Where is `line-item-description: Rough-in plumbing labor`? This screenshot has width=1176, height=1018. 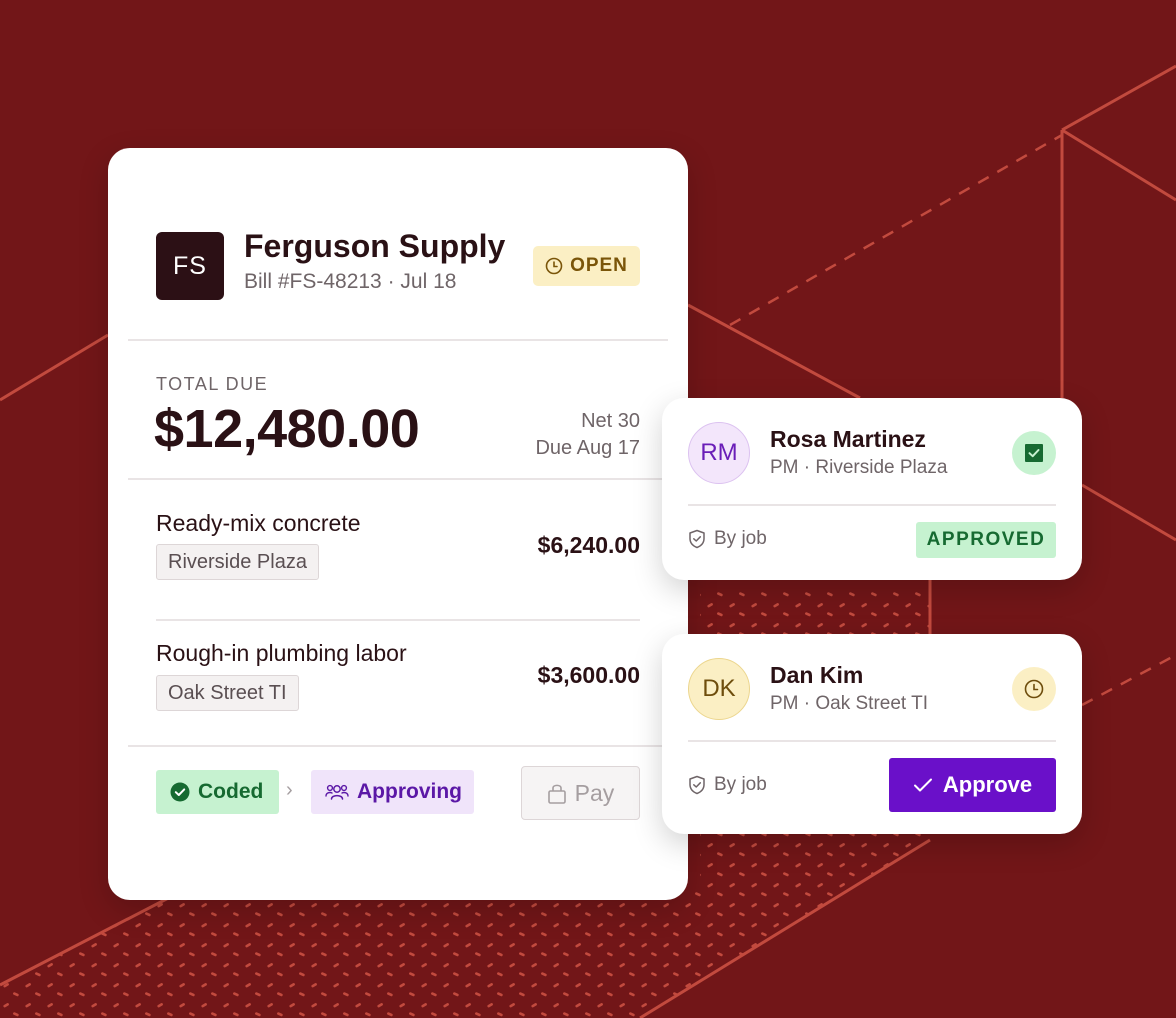 line-item-description: Rough-in plumbing labor is located at coordinates (281, 653).